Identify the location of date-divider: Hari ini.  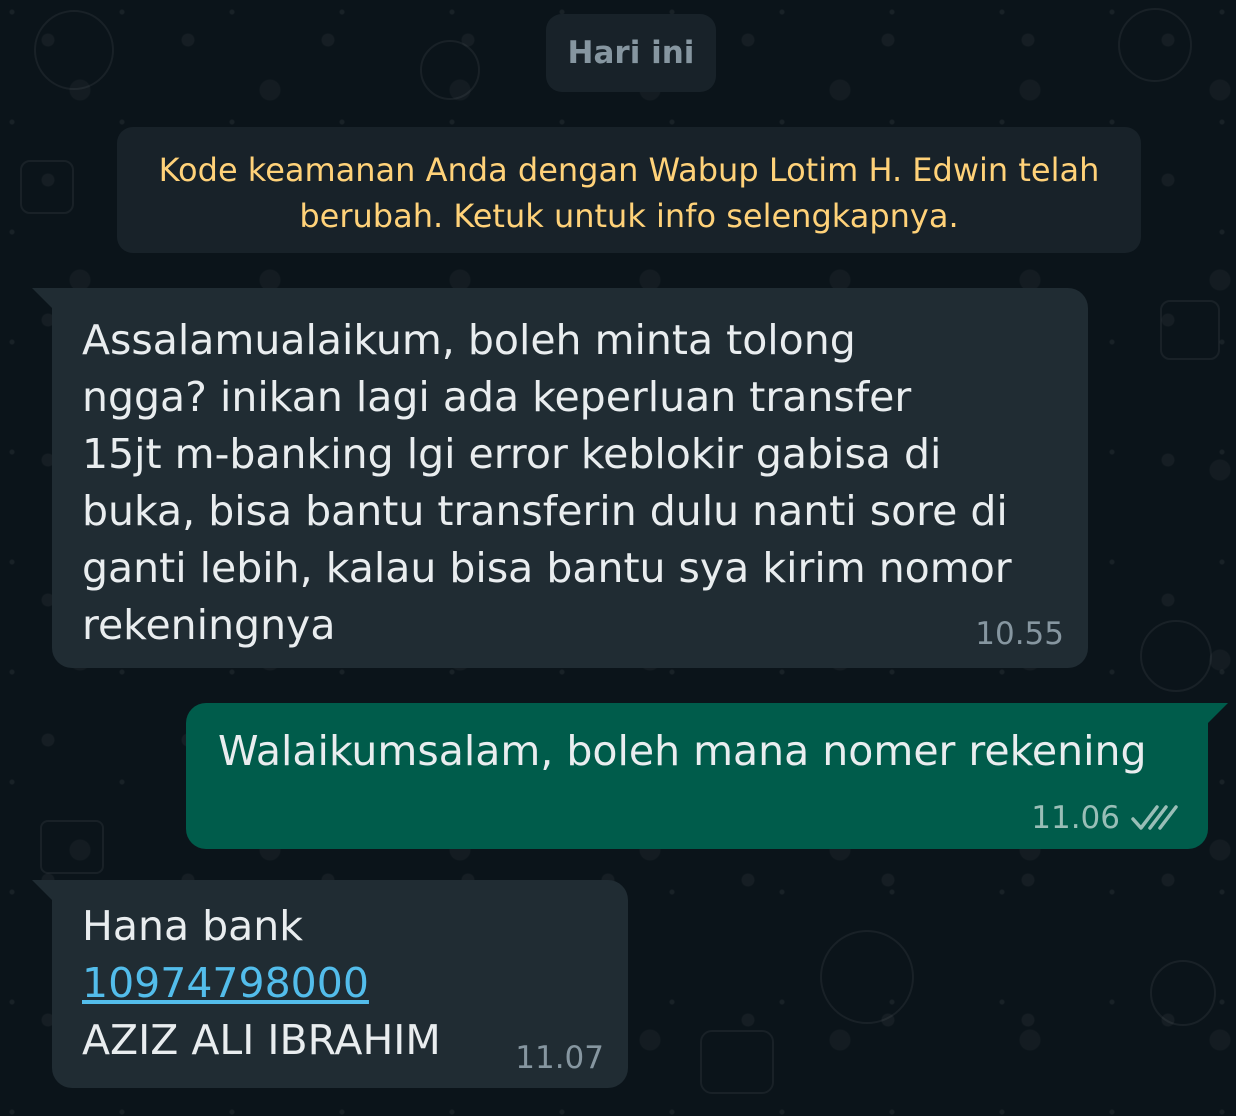
(631, 53).